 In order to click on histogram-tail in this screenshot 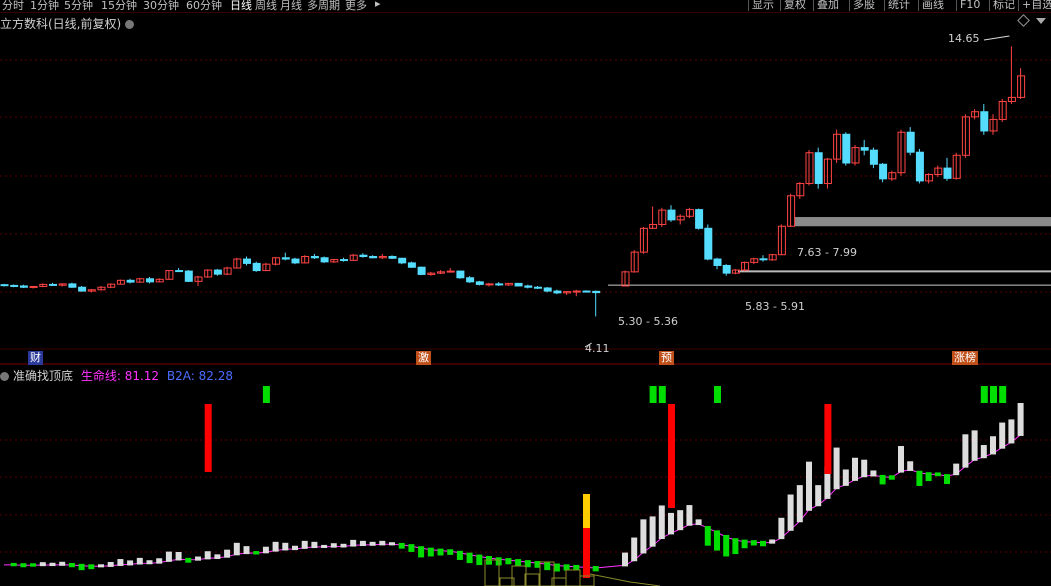, I will do `click(625, 579)`.